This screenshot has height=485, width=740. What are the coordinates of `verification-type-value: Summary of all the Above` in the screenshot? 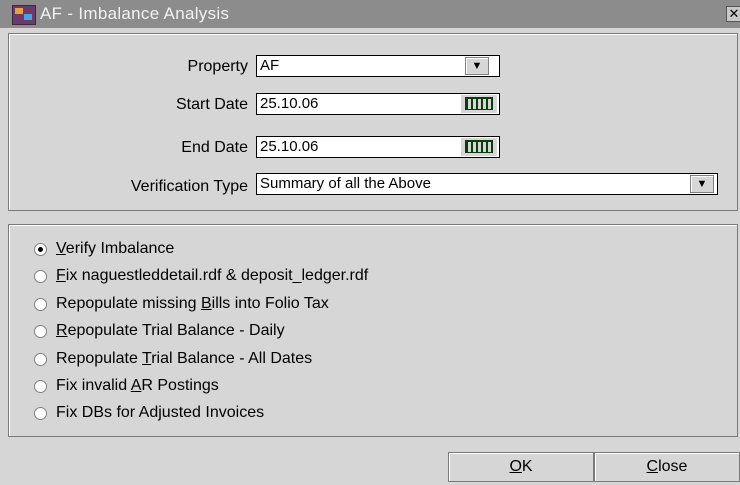 It's located at (345, 183).